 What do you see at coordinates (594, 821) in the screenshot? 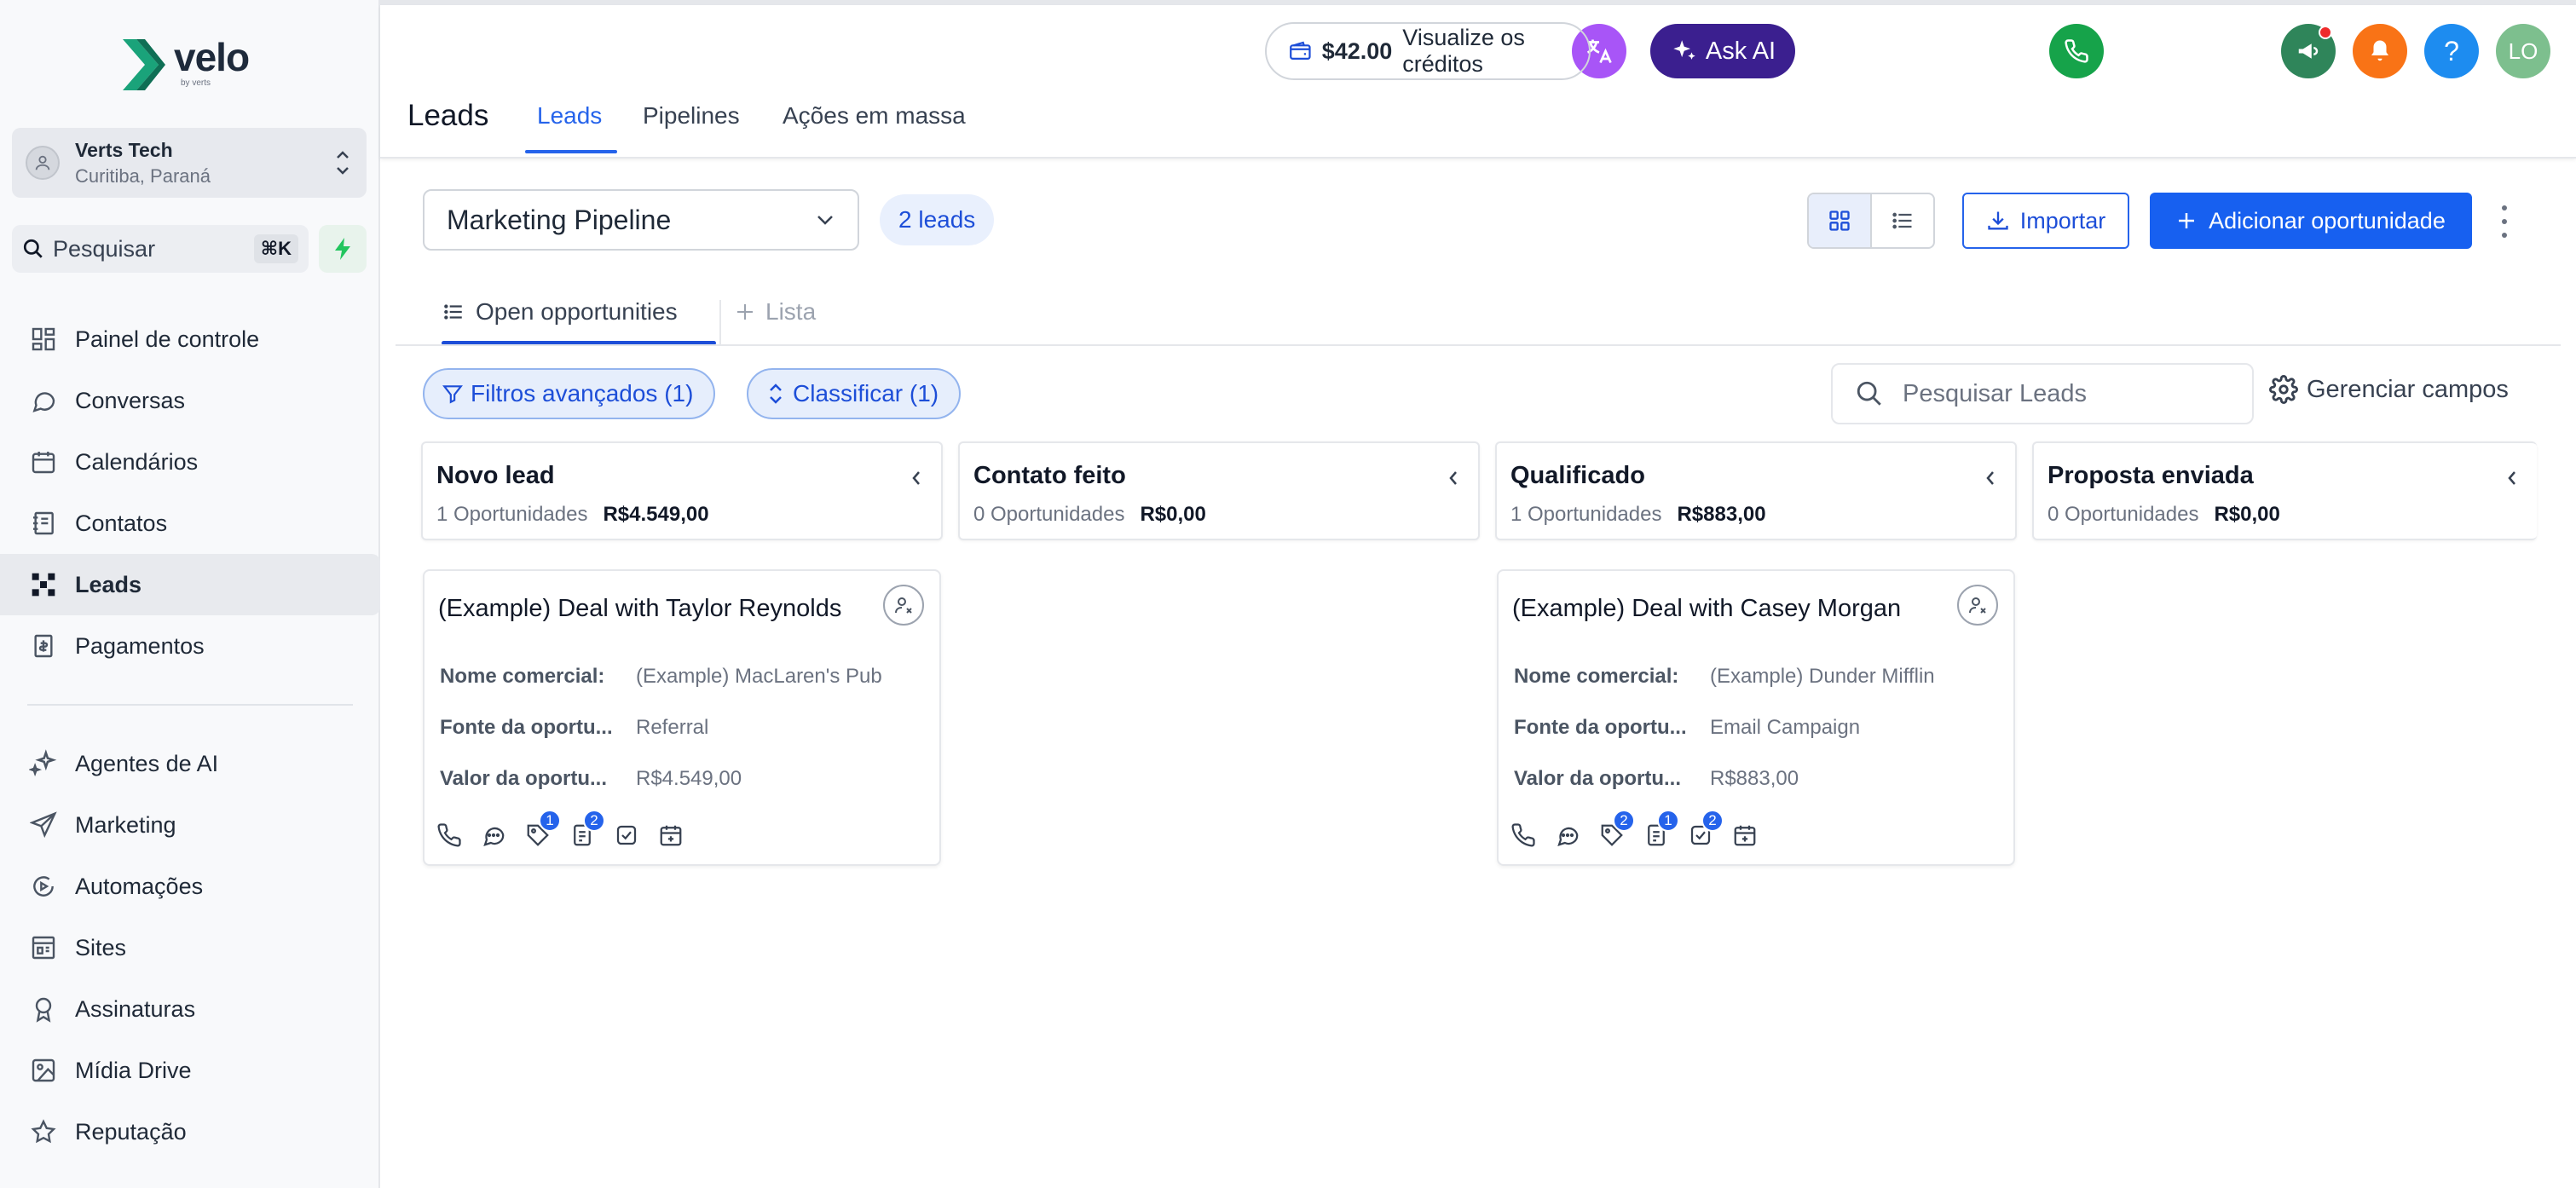
I see `notes-count-badge: 2` at bounding box center [594, 821].